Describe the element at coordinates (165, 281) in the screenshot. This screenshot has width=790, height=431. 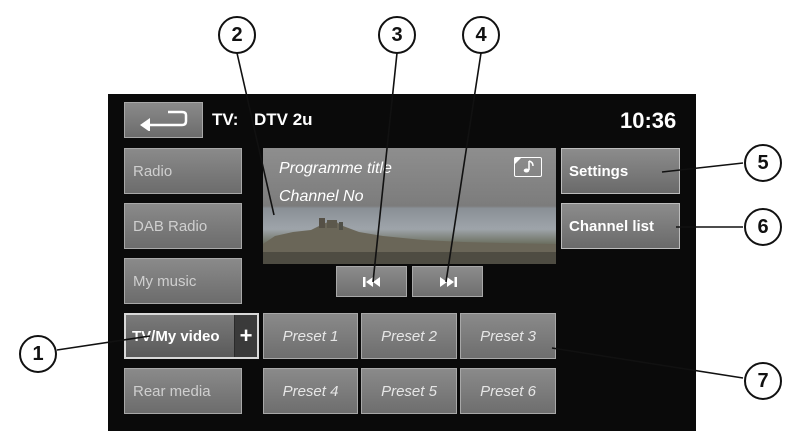
I see `sidebar-item-label: My music` at that location.